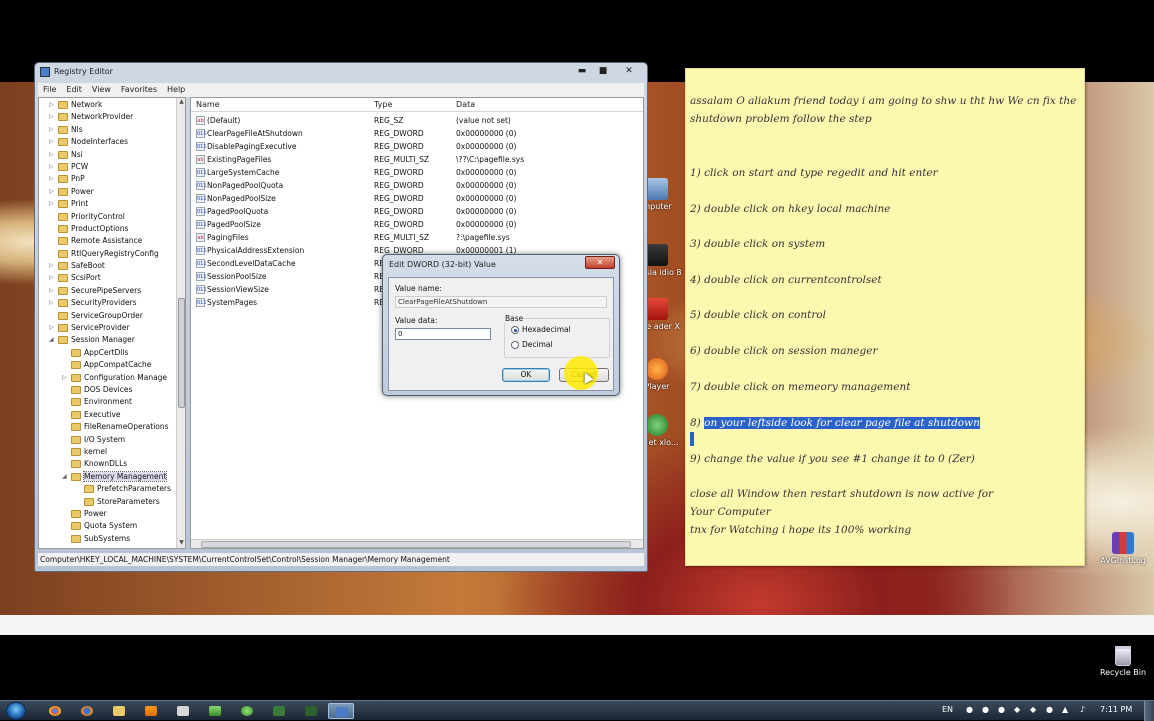 Image resolution: width=1154 pixels, height=721 pixels. What do you see at coordinates (465, 104) in the screenshot?
I see `column-header-data: Data` at bounding box center [465, 104].